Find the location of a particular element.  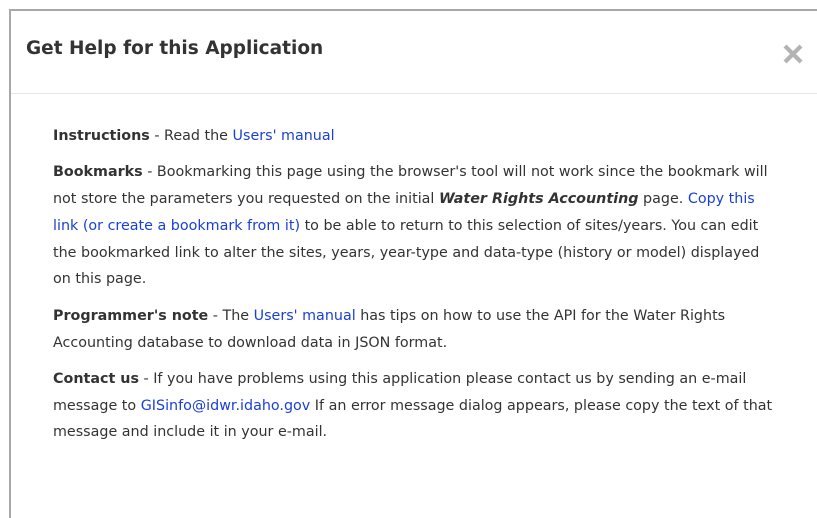

close-x-icon is located at coordinates (793, 54).